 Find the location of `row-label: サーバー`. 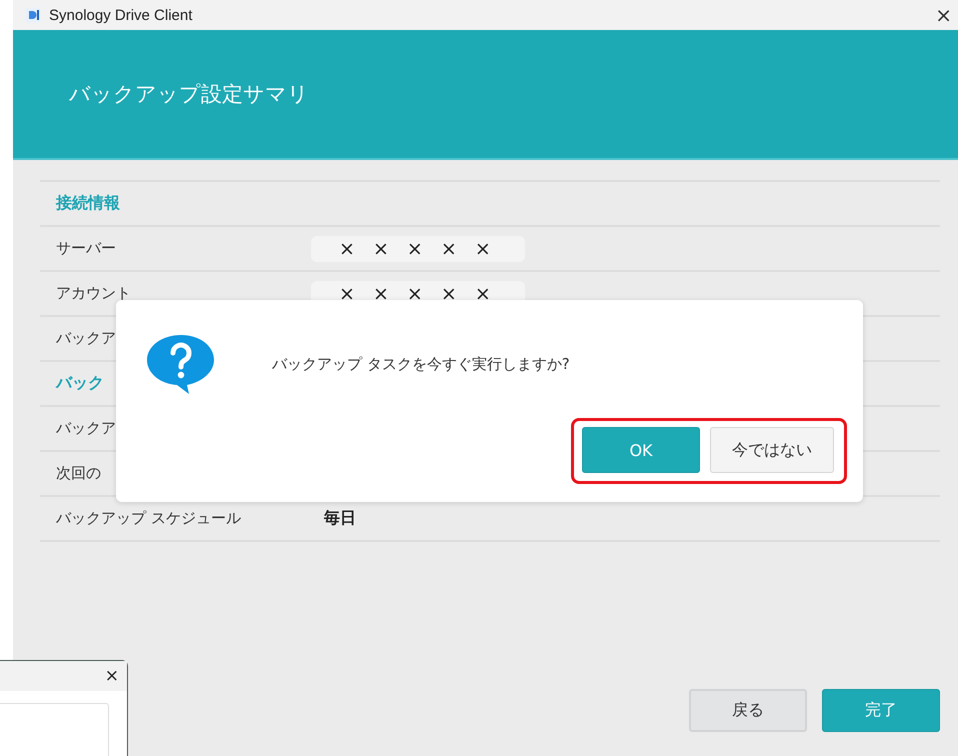

row-label: サーバー is located at coordinates (86, 248).